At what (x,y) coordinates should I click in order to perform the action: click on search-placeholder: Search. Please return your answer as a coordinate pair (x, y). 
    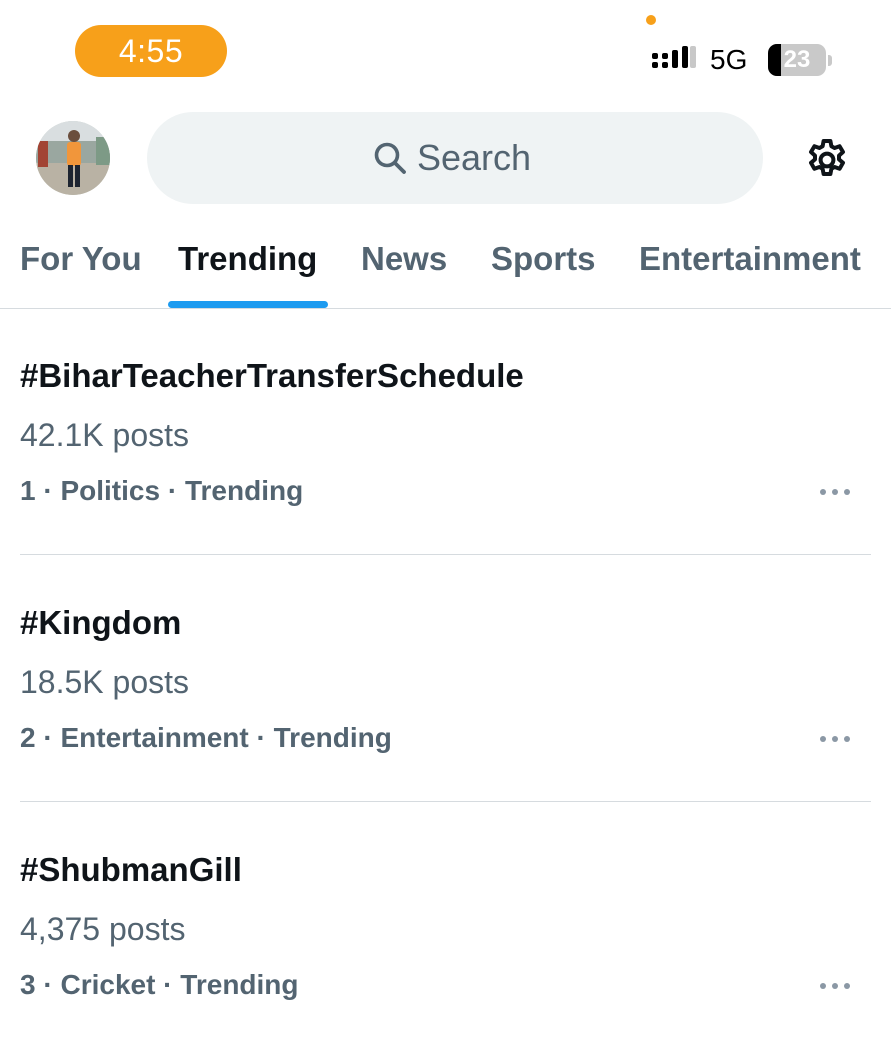
    Looking at the image, I should click on (474, 157).